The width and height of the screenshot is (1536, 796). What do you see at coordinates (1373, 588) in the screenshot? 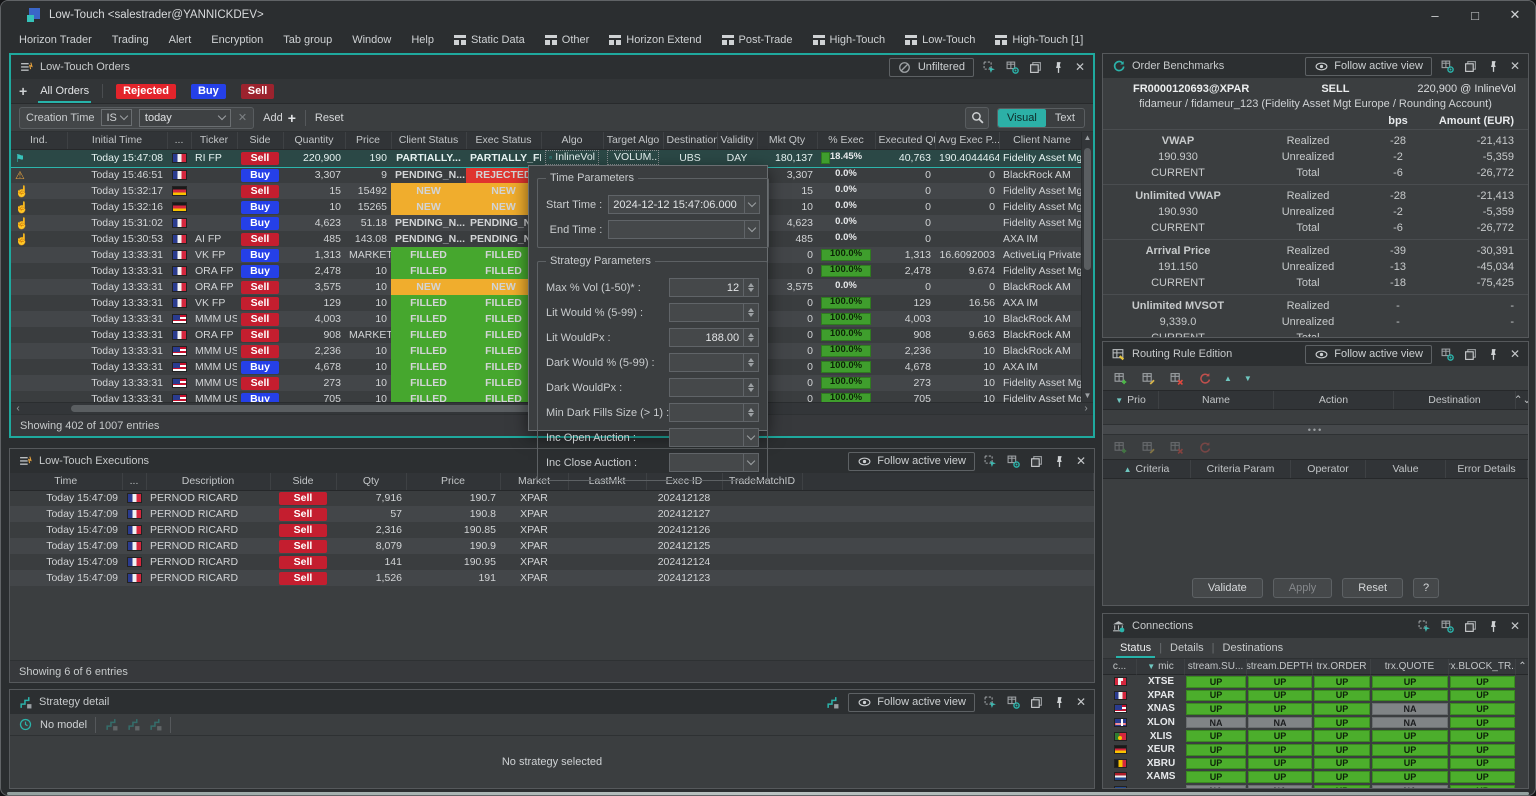
I see `reset-button: Reset` at bounding box center [1373, 588].